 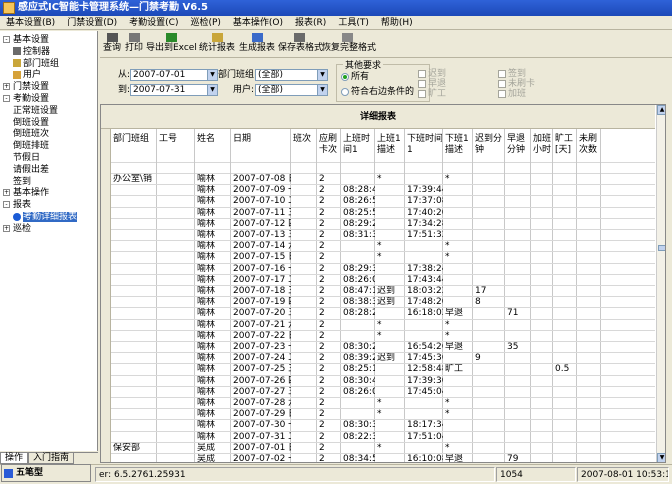 I want to click on menu-item: 帮助(H), so click(x=397, y=23).